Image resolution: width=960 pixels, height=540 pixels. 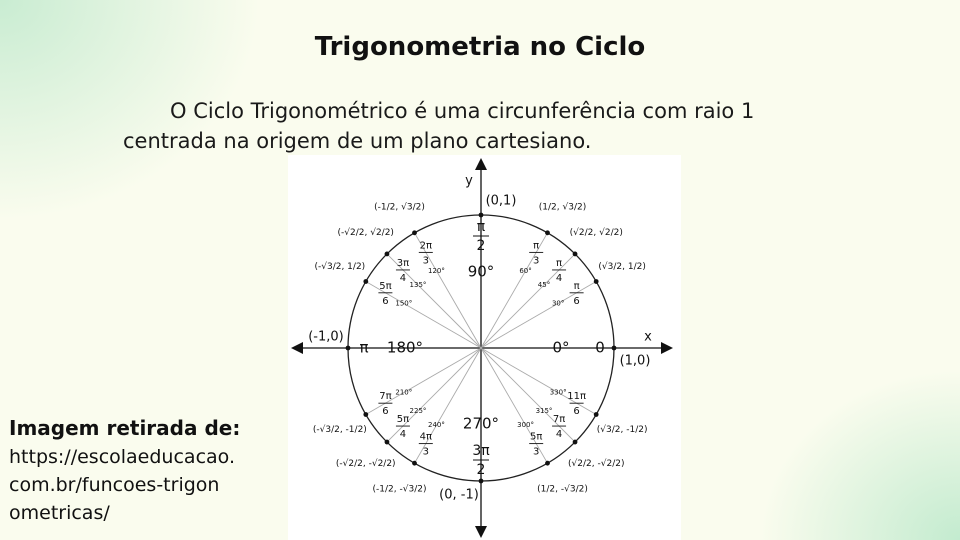 I want to click on coordinate-label: (-√2/2, √2/2), so click(x=366, y=232).